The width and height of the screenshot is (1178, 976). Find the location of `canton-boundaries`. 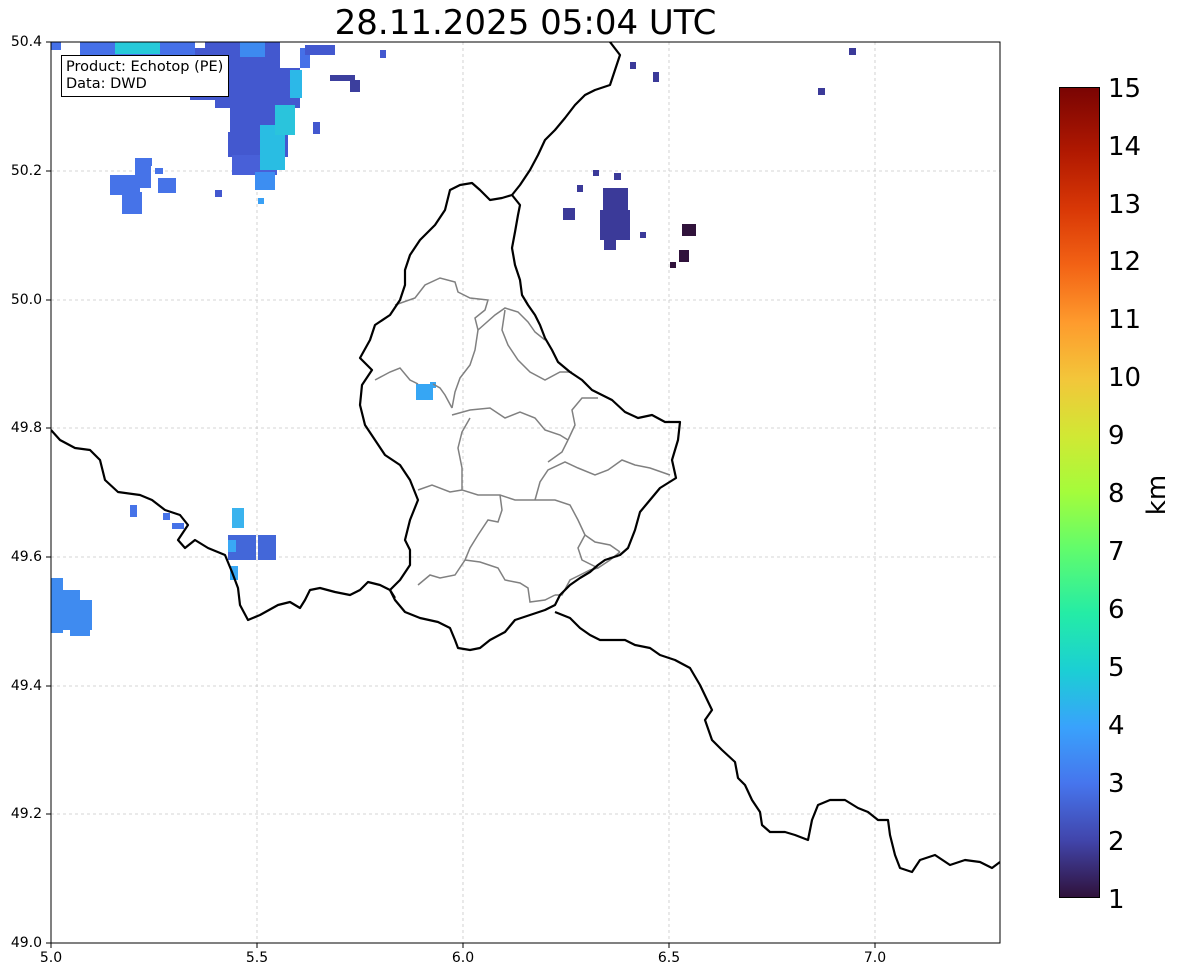

canton-boundaries is located at coordinates (522, 440).